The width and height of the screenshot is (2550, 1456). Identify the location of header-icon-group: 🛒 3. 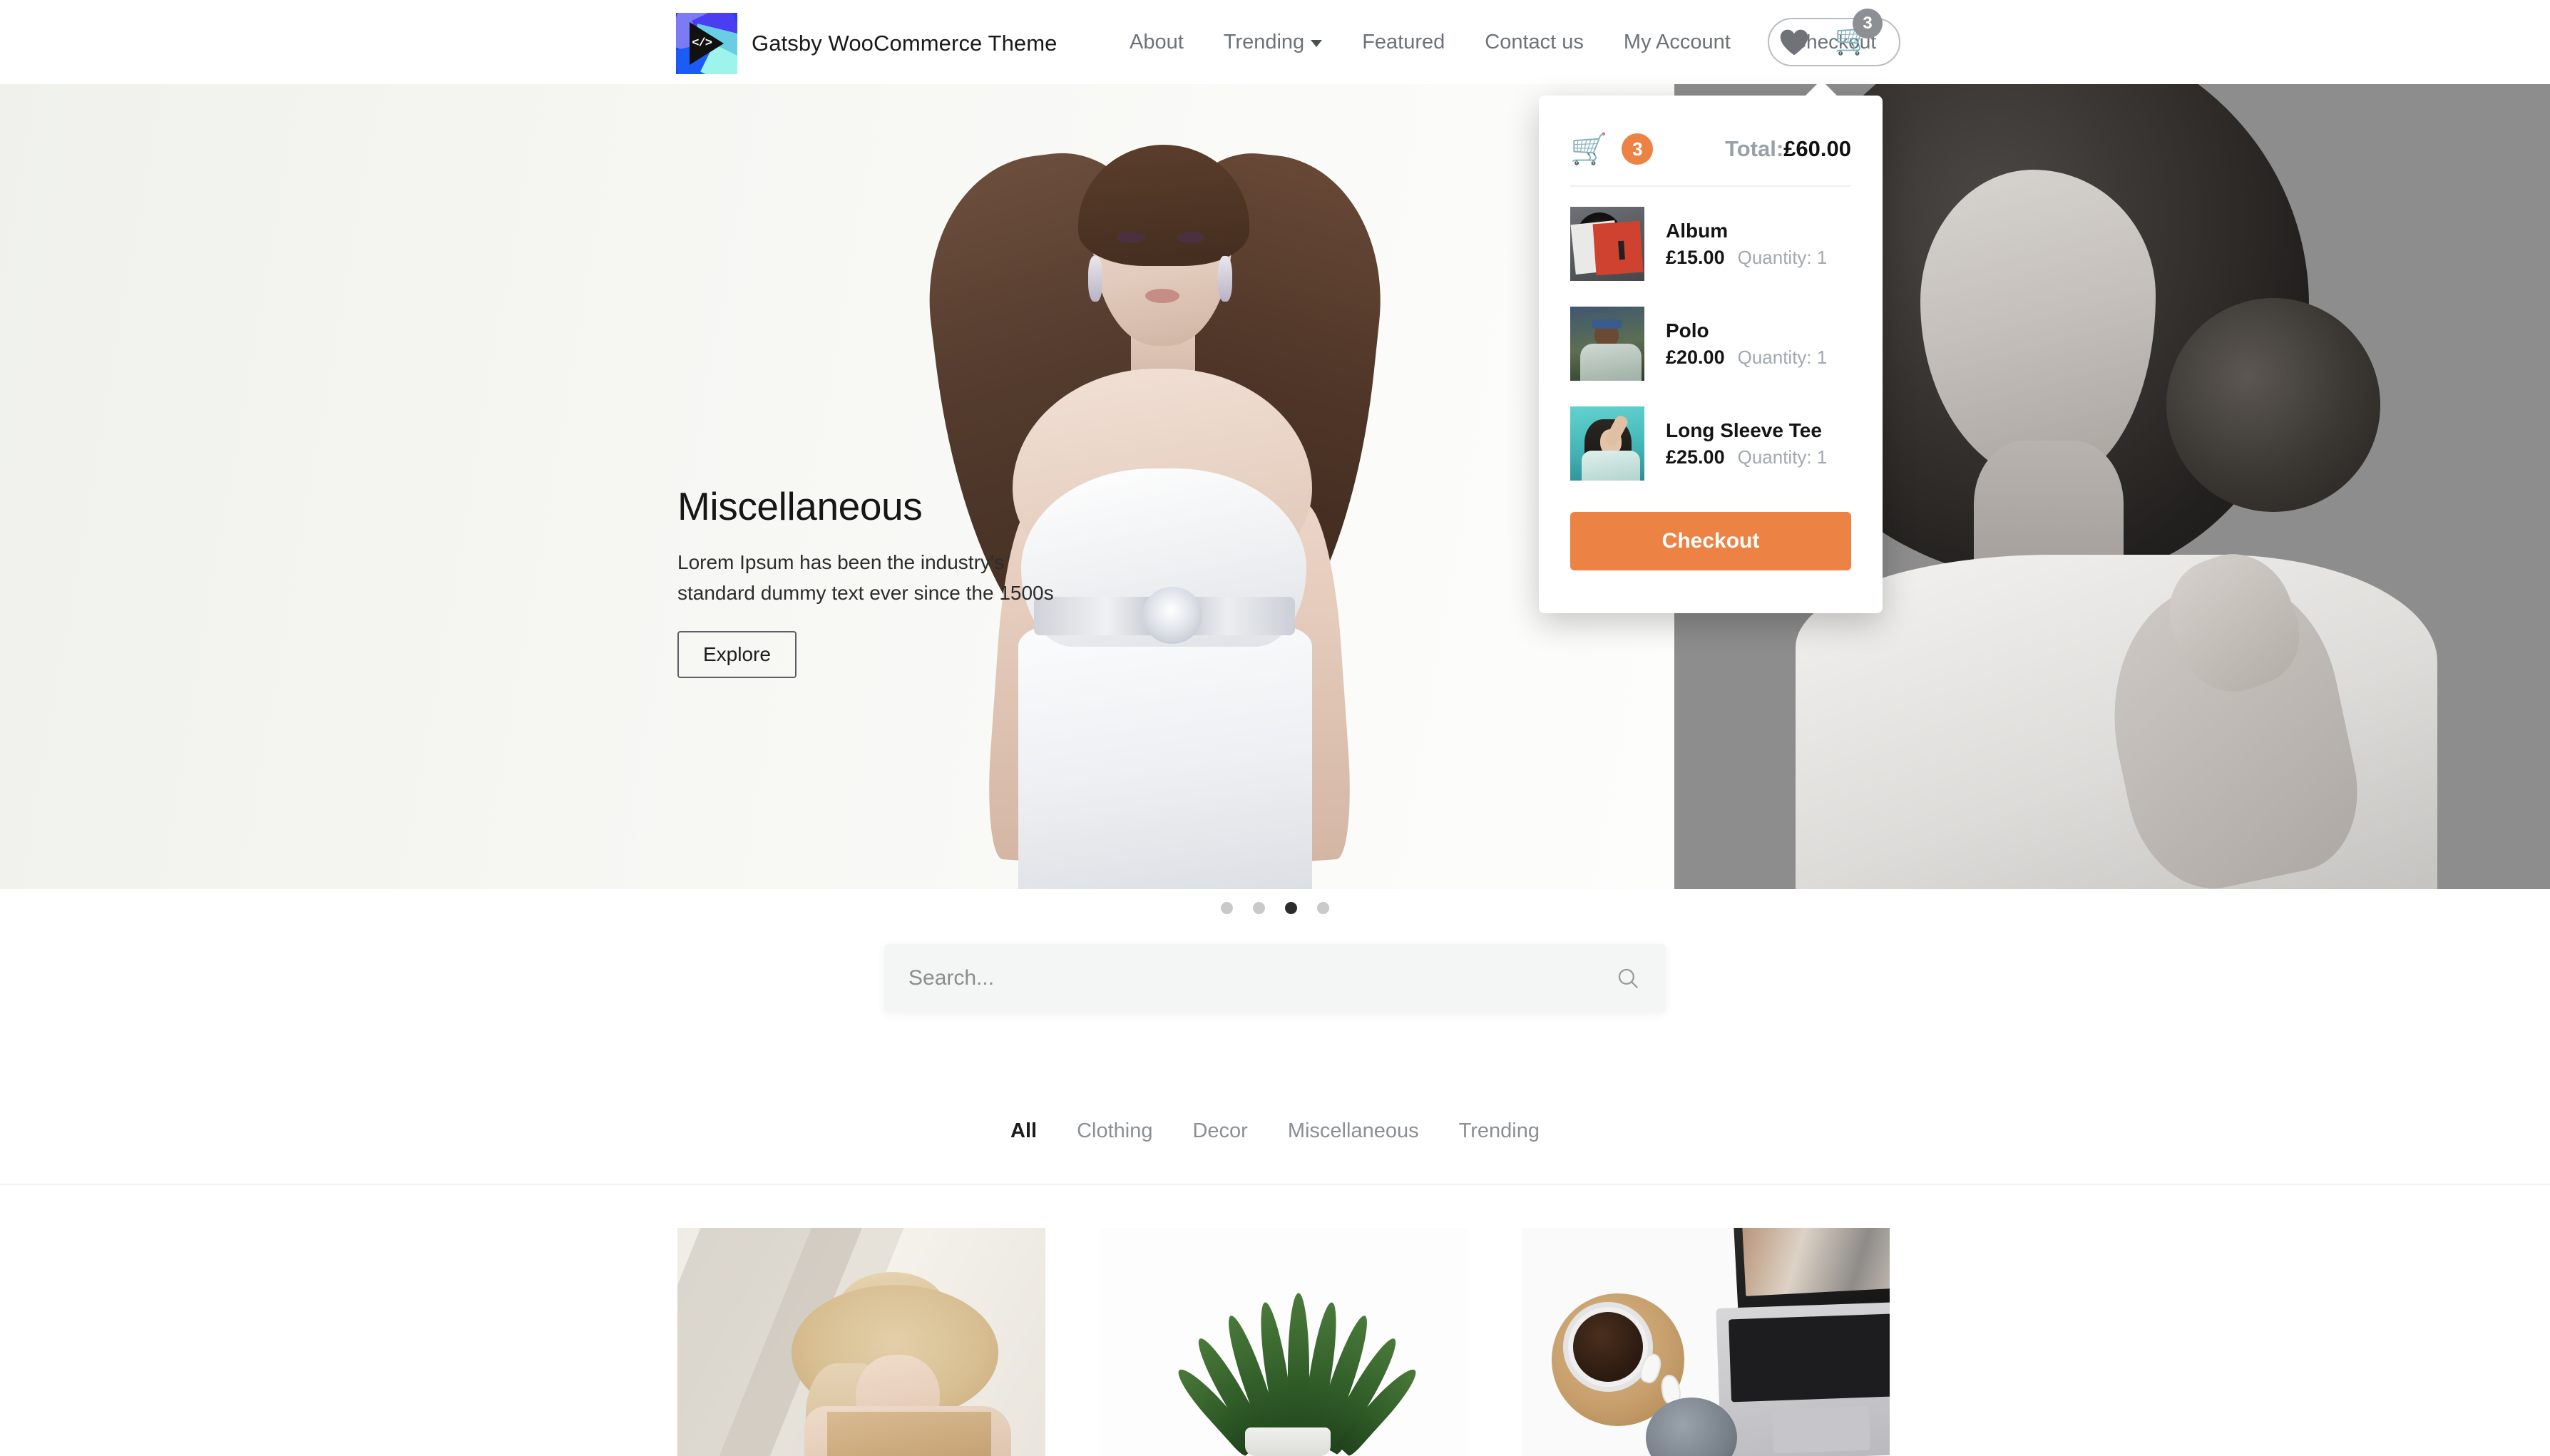
(1830, 42).